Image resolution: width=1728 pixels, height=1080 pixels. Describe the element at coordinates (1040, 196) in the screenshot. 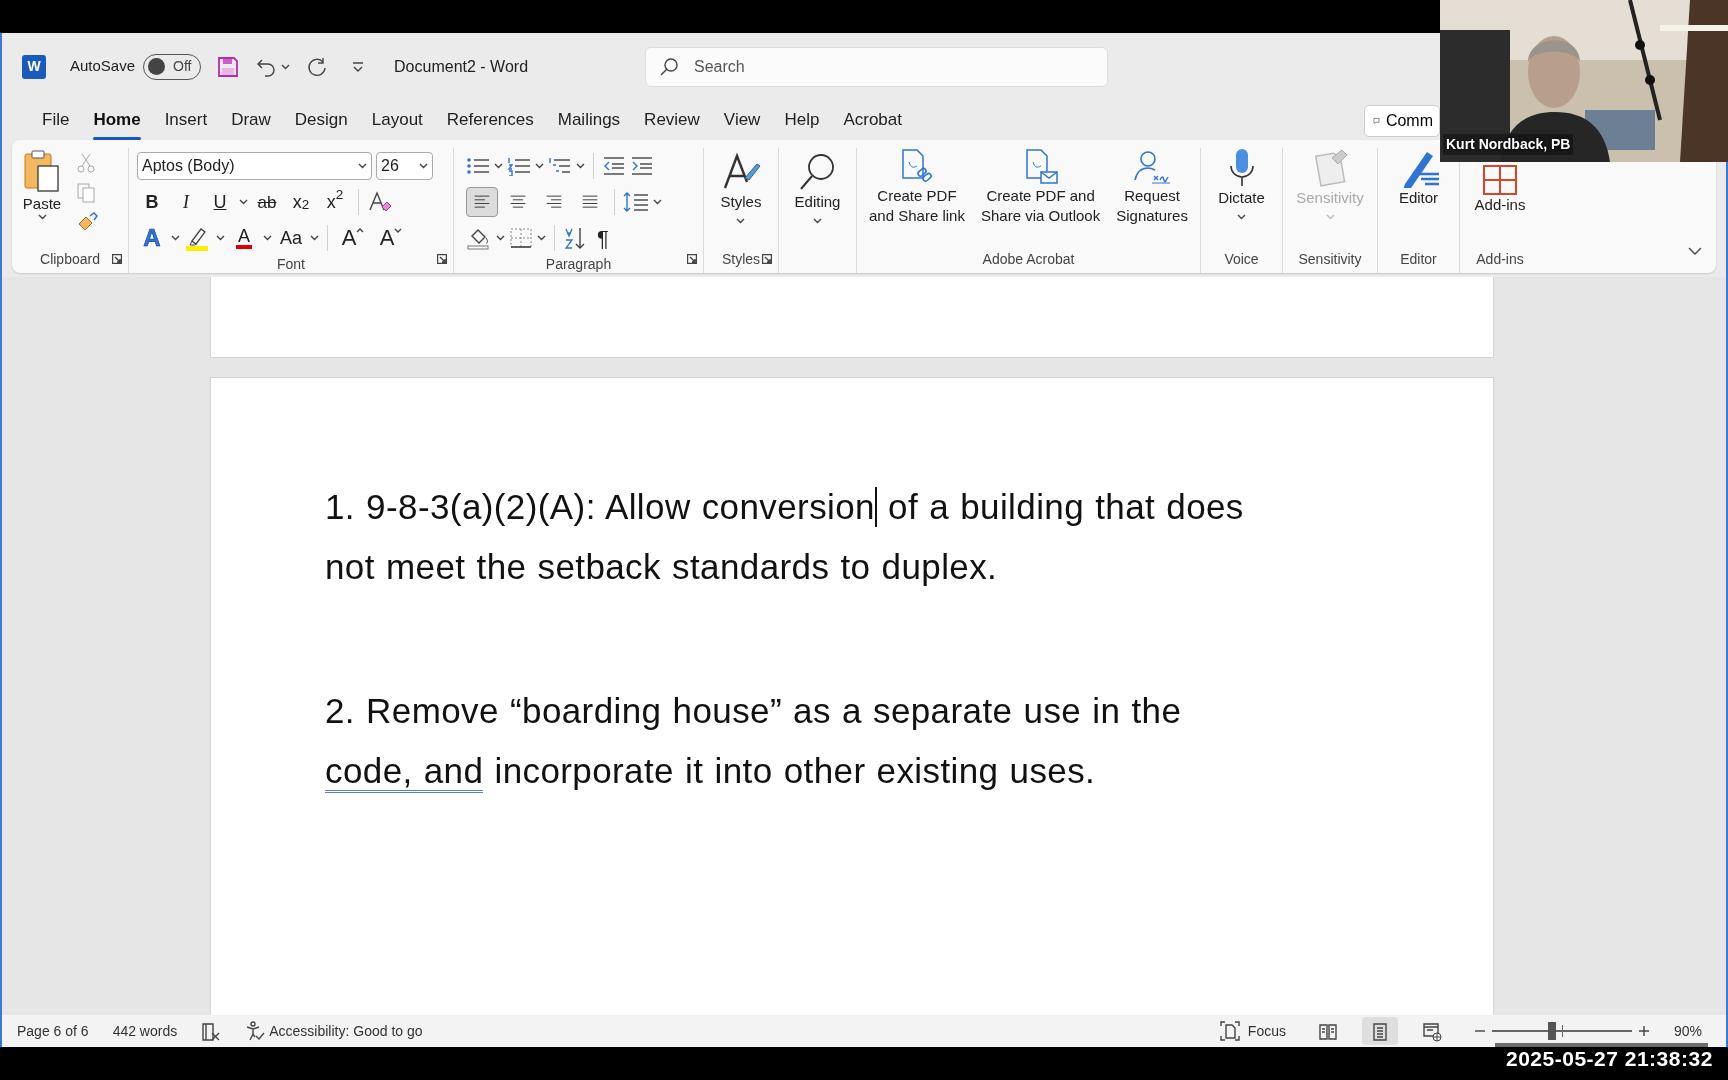

I see `create-pdf-button: Create PDF and Share via Outlook` at that location.